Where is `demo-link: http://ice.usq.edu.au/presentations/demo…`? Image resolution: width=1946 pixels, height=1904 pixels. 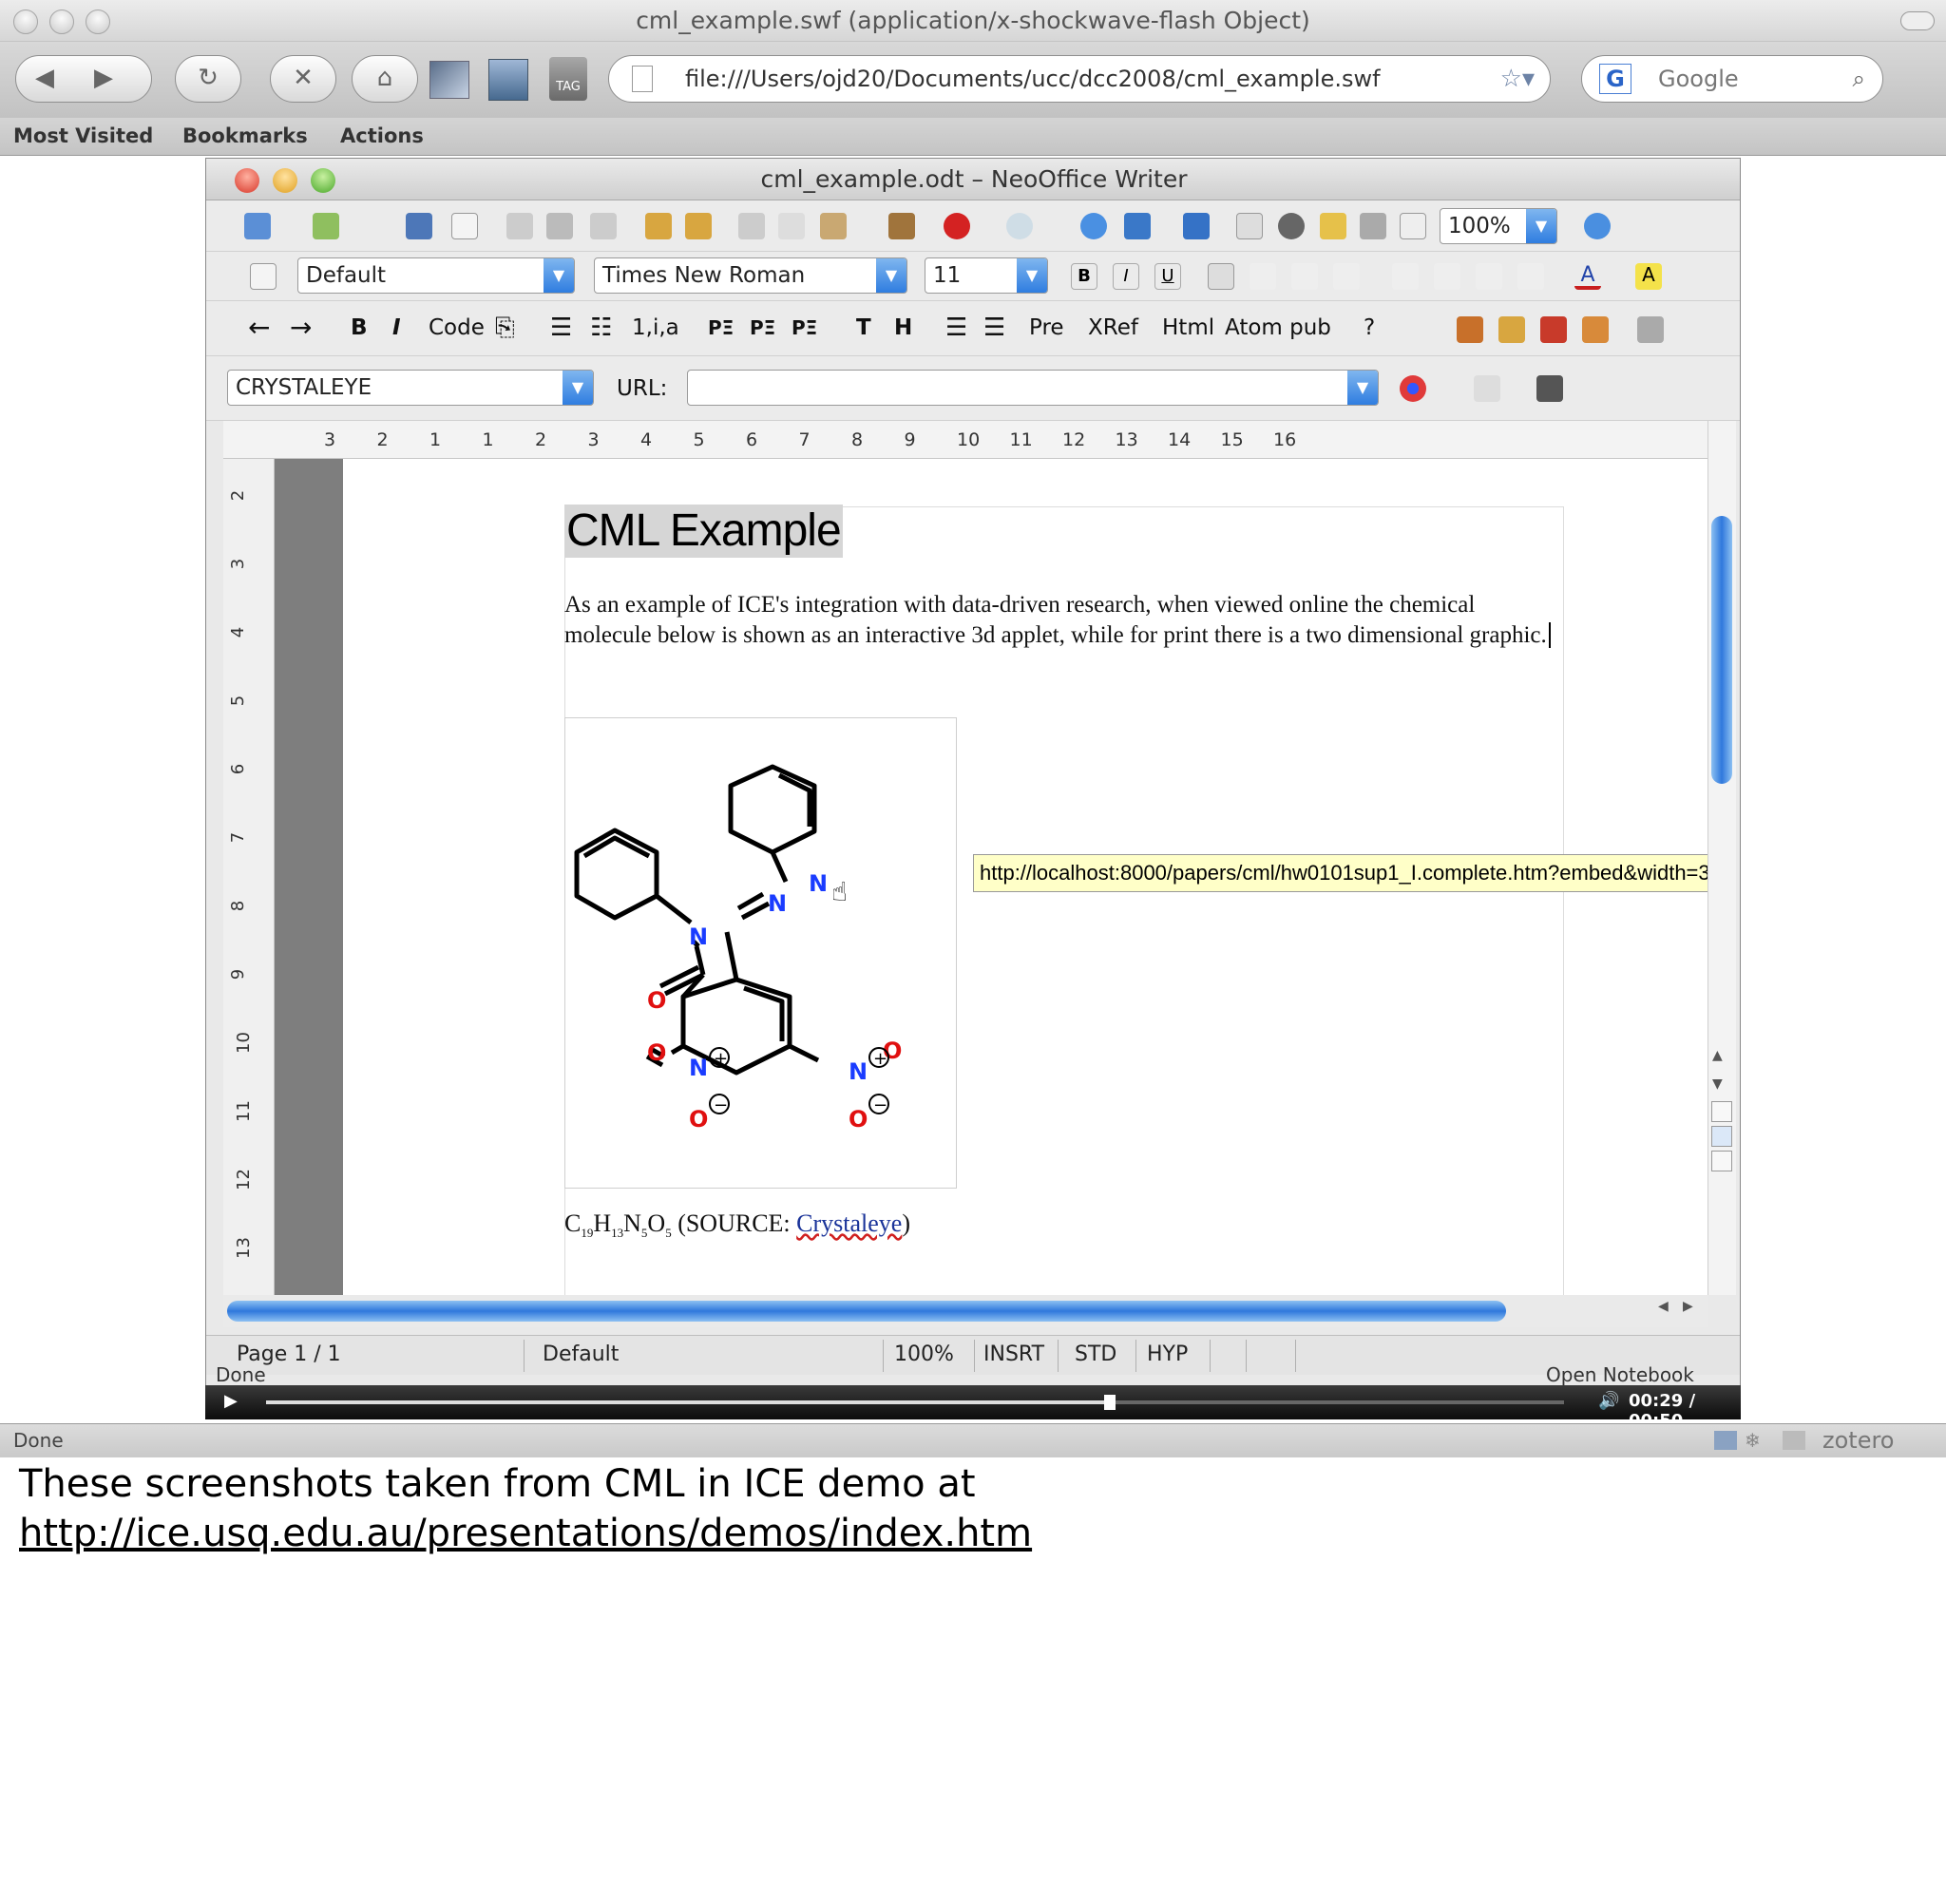 demo-link: http://ice.usq.edu.au/presentations/demo… is located at coordinates (525, 1533).